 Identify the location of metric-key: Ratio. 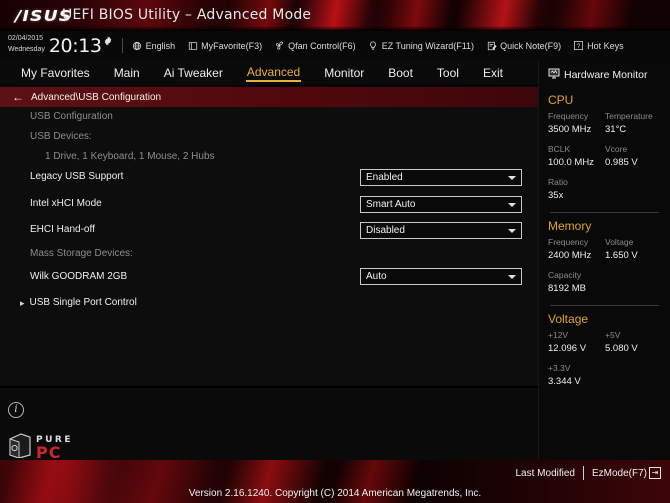
(558, 182).